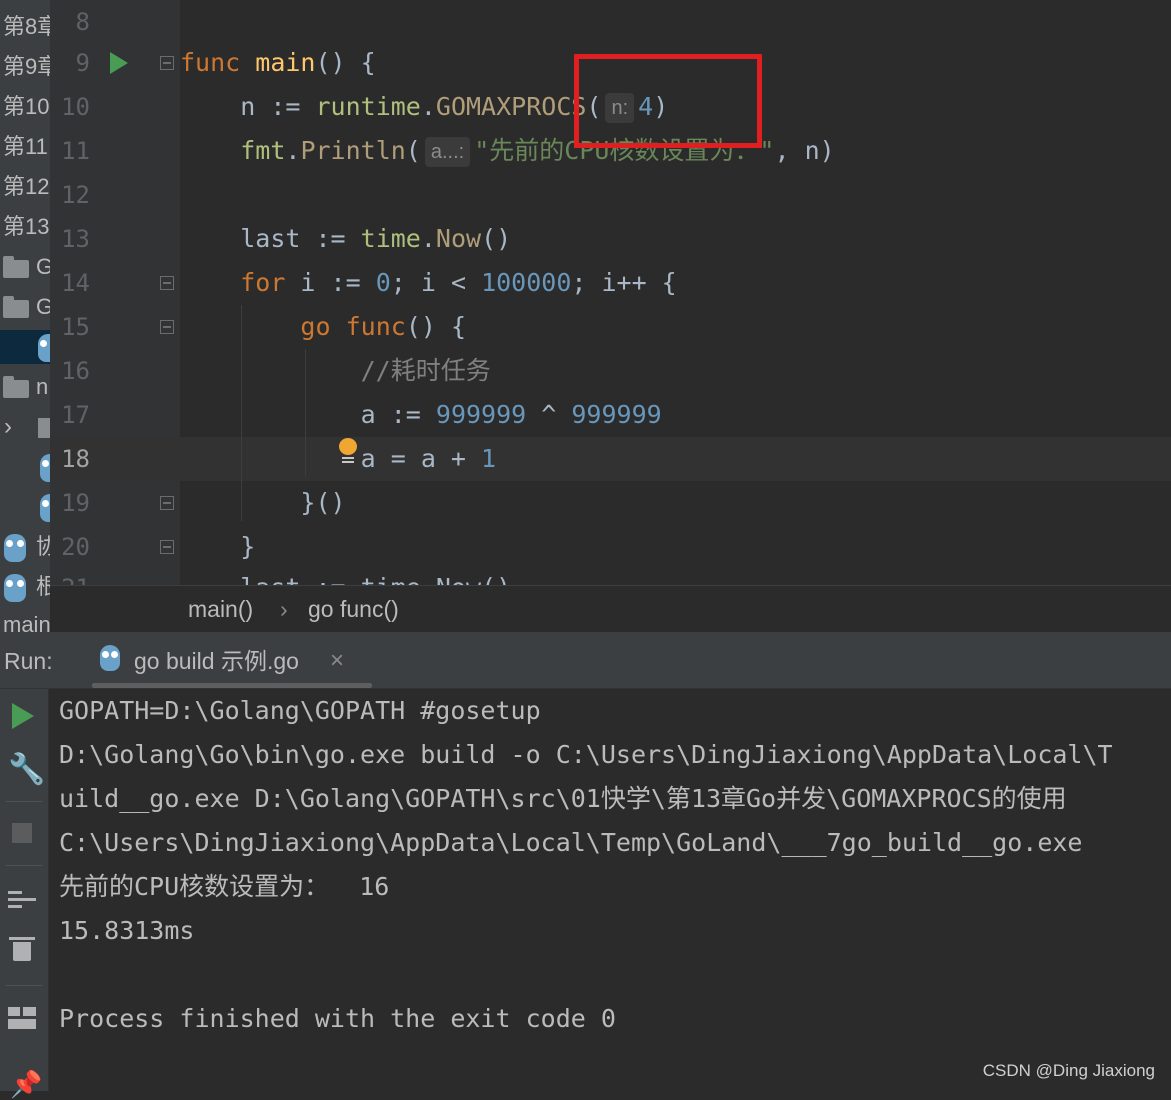 Image resolution: width=1171 pixels, height=1100 pixels. Describe the element at coordinates (25, 427) in the screenshot. I see `project-expand-item: ›` at that location.